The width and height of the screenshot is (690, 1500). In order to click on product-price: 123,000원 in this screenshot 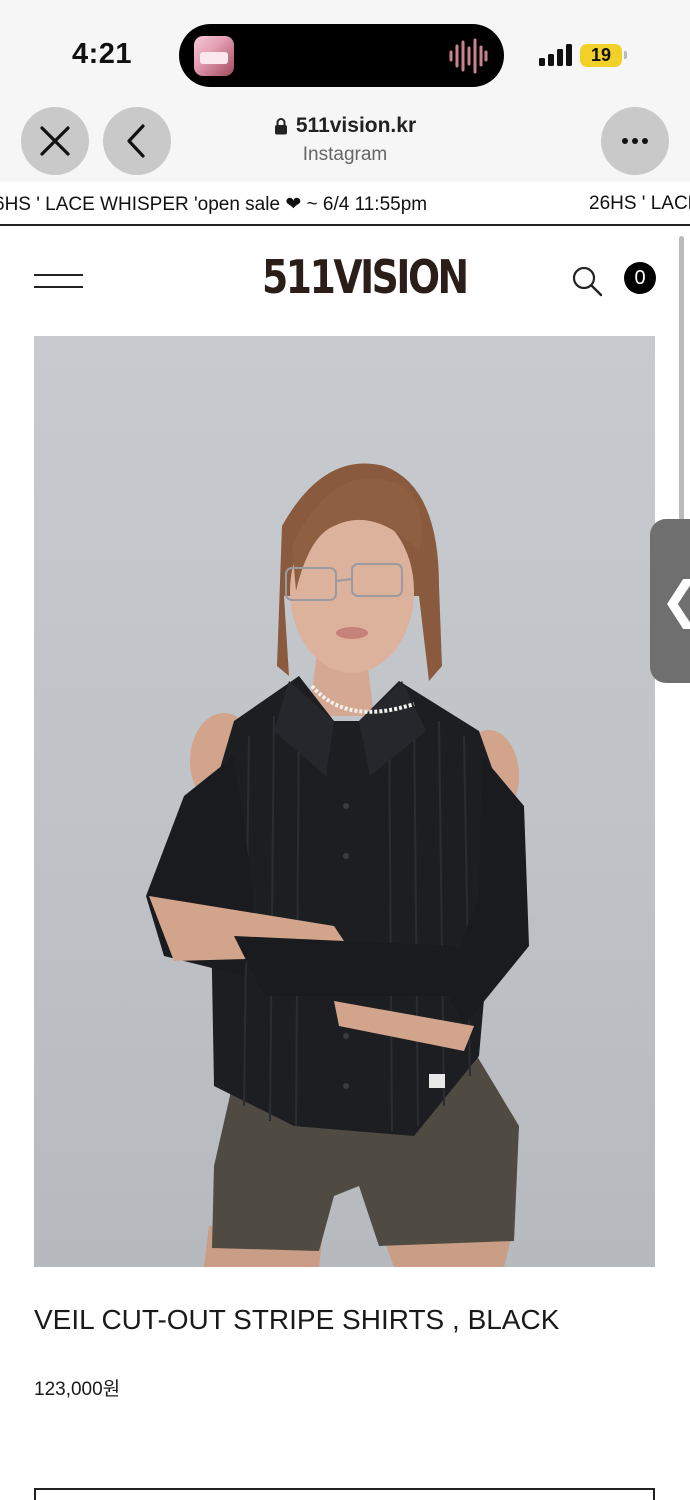, I will do `click(77, 1389)`.